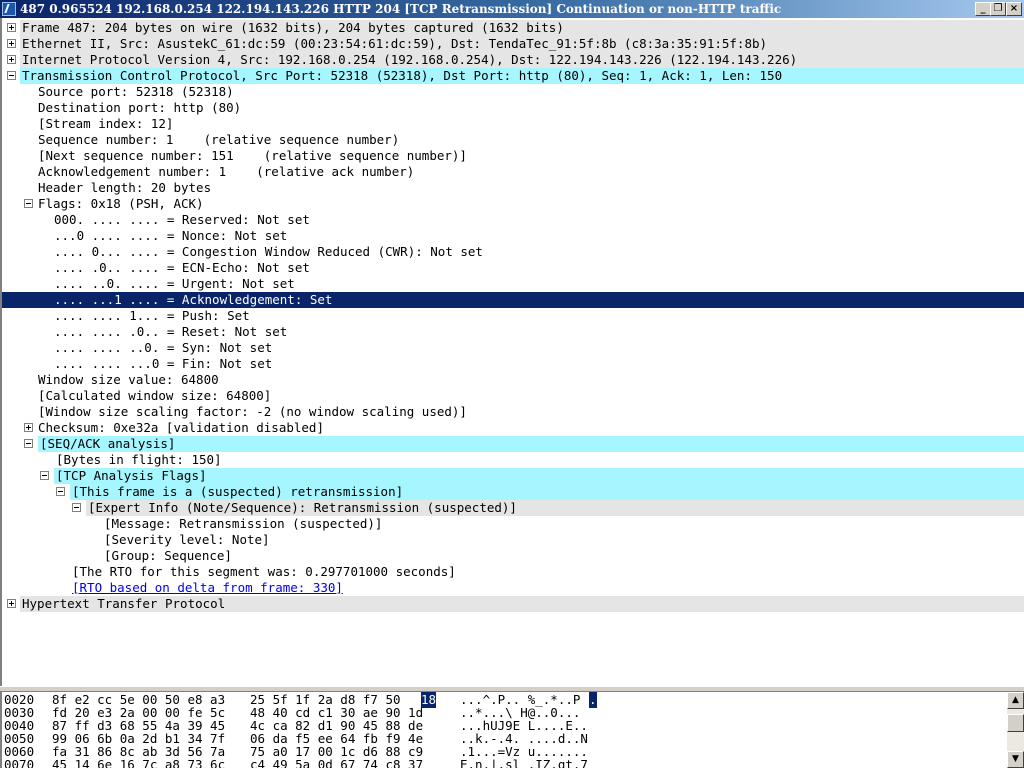 Image resolution: width=1024 pixels, height=768 pixels. What do you see at coordinates (513, 588) in the screenshot?
I see `tree-row-rto-frame-link: [RTO based on delta from frame: 330]` at bounding box center [513, 588].